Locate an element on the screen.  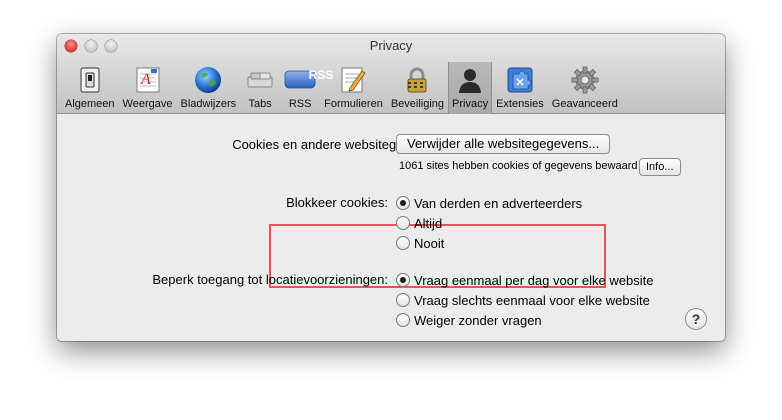
gear-icon is located at coordinates (585, 80).